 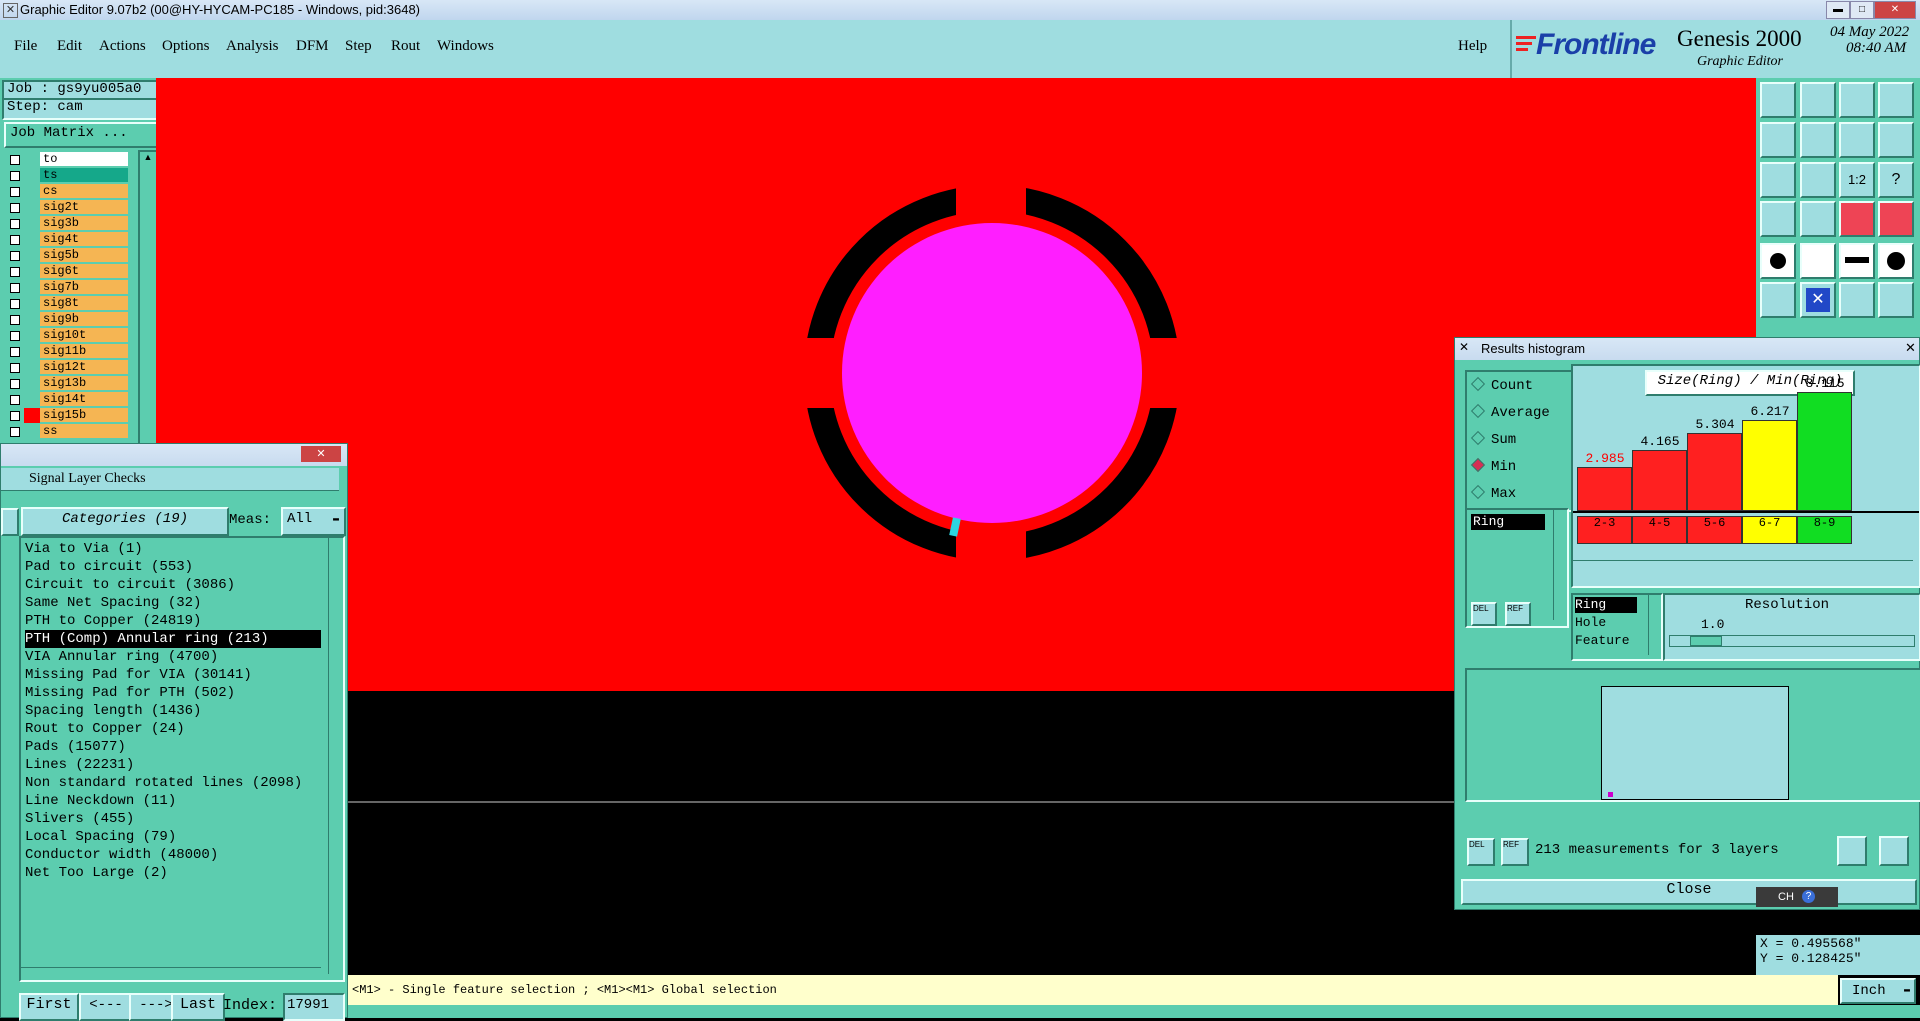 I want to click on category-item: PTH (Comp) Annular ring (213), so click(x=173, y=639).